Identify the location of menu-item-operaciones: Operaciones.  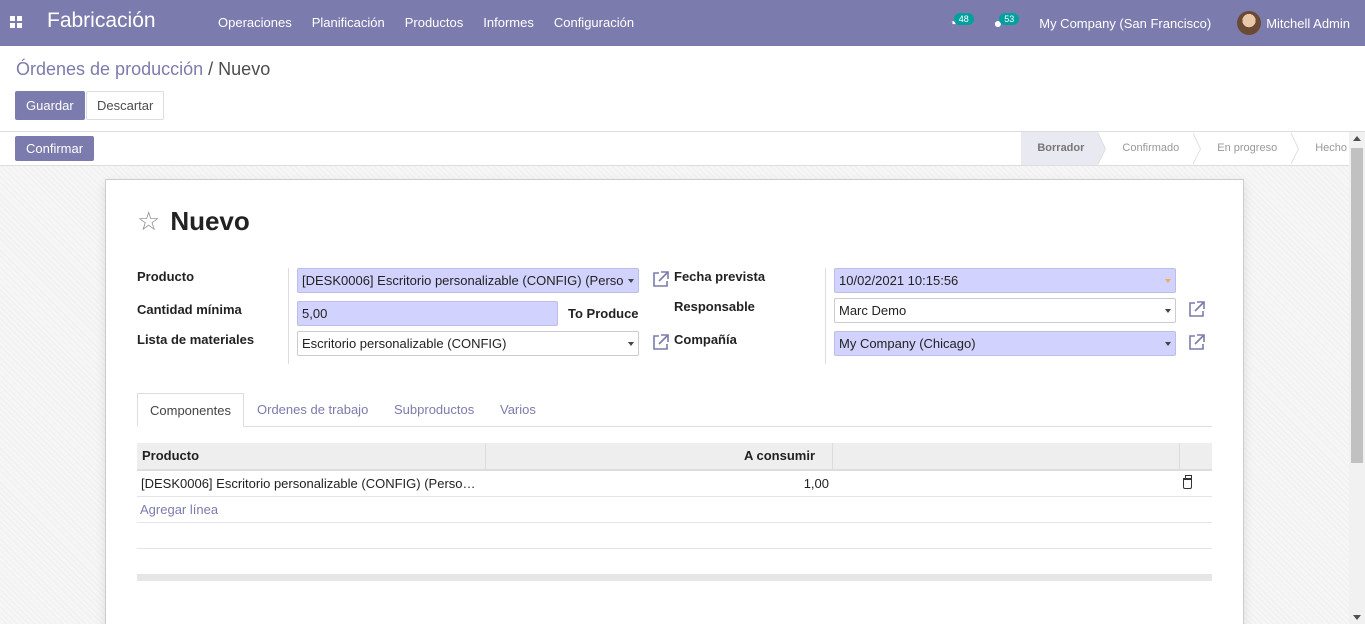
(255, 22).